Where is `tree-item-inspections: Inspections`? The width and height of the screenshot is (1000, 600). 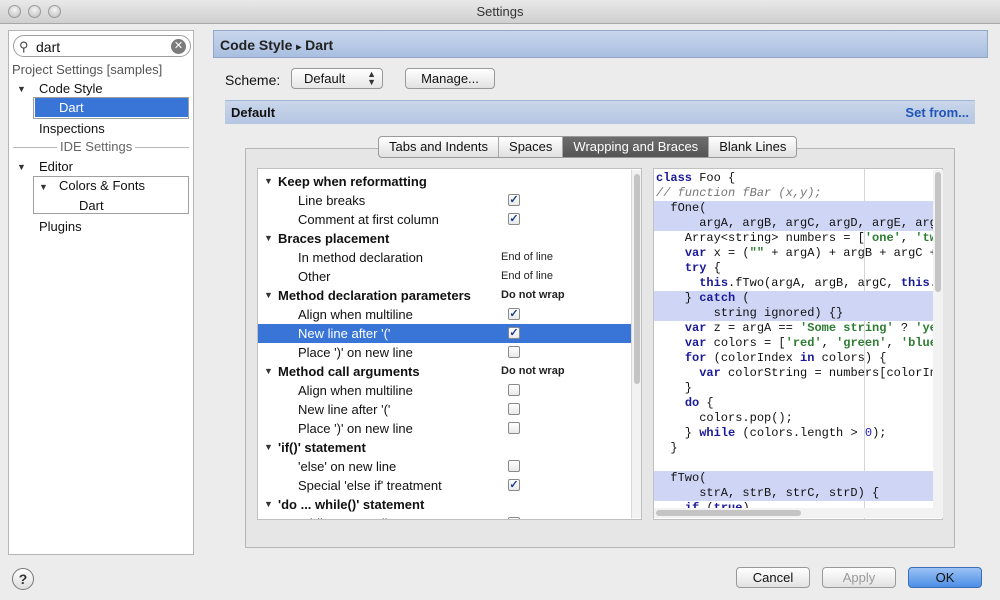
tree-item-inspections: Inspections is located at coordinates (72, 128).